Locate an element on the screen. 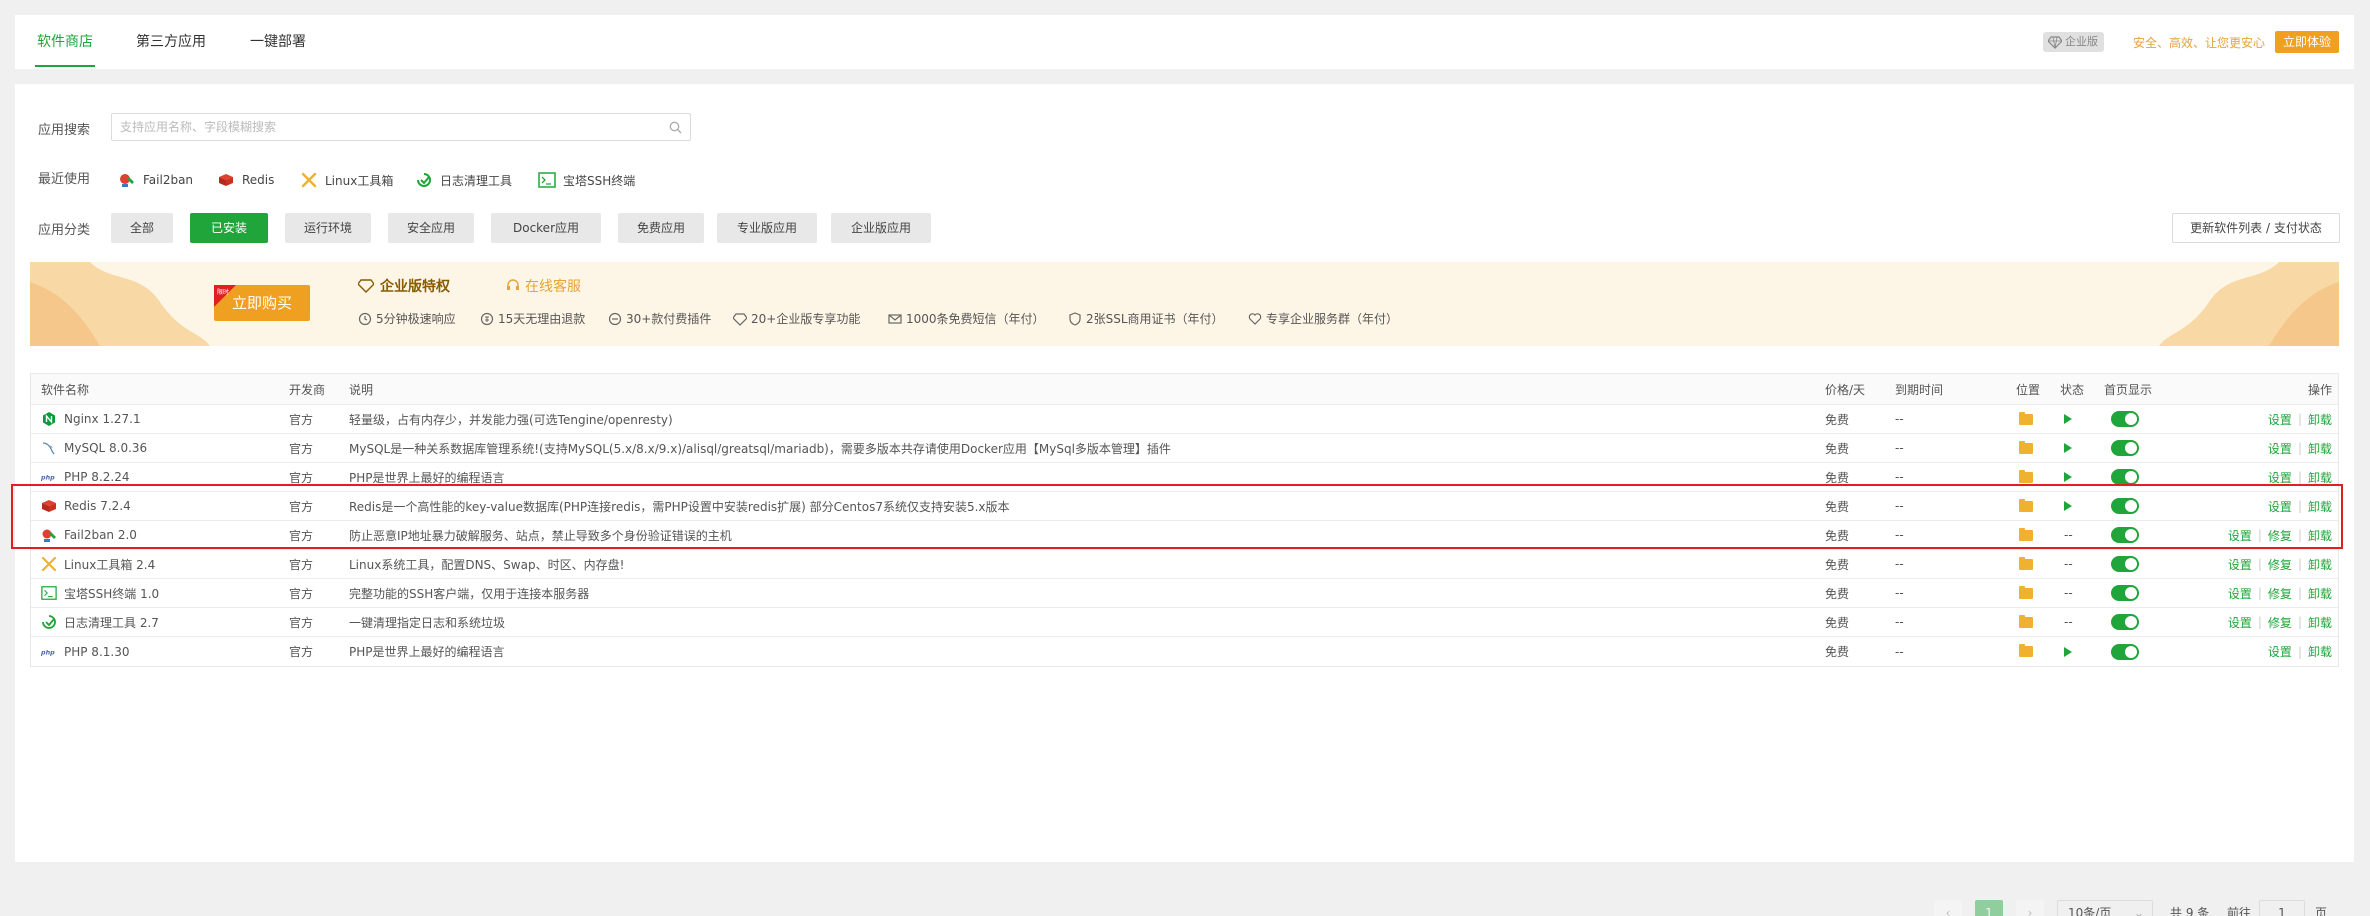 This screenshot has width=2370, height=916. category-installed: 已安装 is located at coordinates (229, 228).